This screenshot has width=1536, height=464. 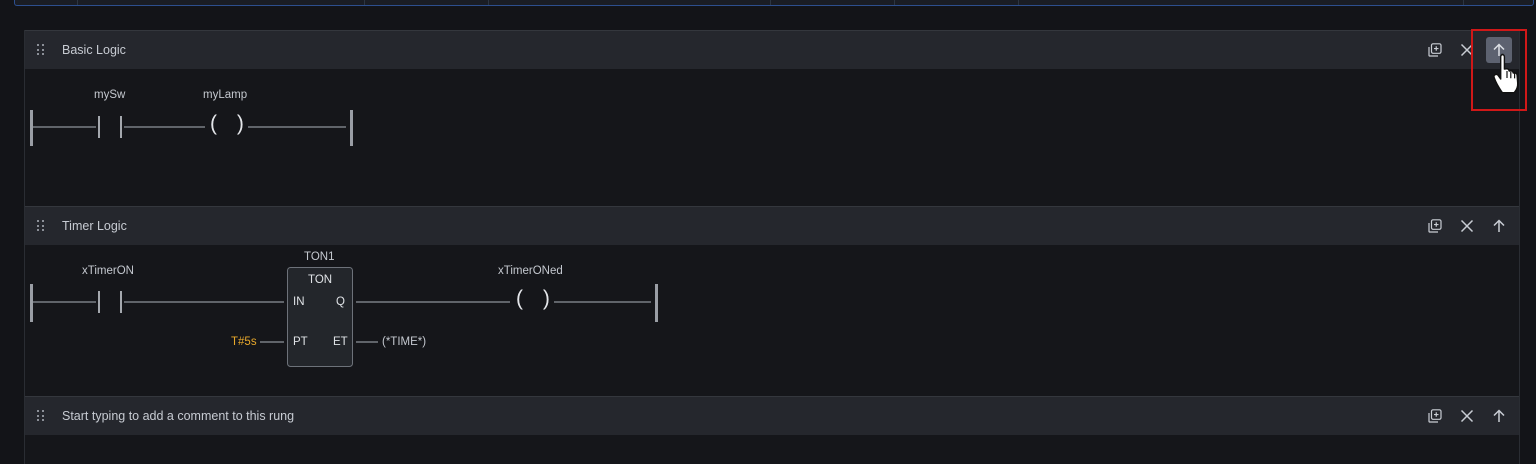 What do you see at coordinates (319, 257) in the screenshot?
I see `block-instance-name: TON1` at bounding box center [319, 257].